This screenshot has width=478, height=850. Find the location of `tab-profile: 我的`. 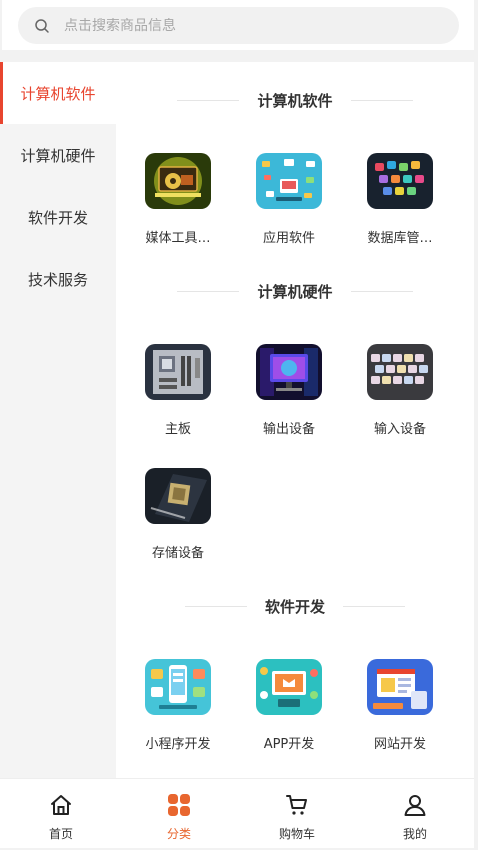

tab-profile: 我的 is located at coordinates (415, 814).